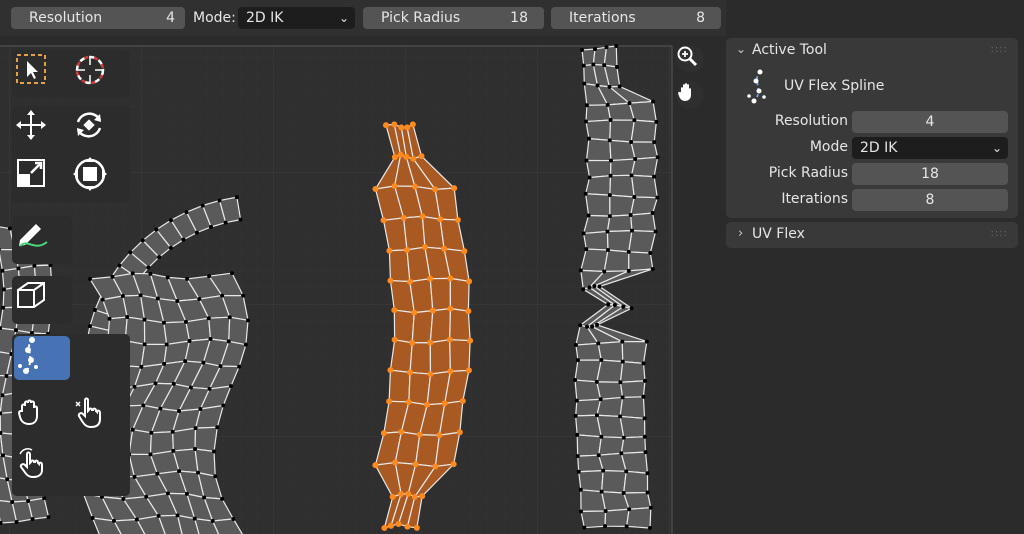  What do you see at coordinates (930, 148) in the screenshot?
I see `mode-prop-dropdown: 2D IK ⌄` at bounding box center [930, 148].